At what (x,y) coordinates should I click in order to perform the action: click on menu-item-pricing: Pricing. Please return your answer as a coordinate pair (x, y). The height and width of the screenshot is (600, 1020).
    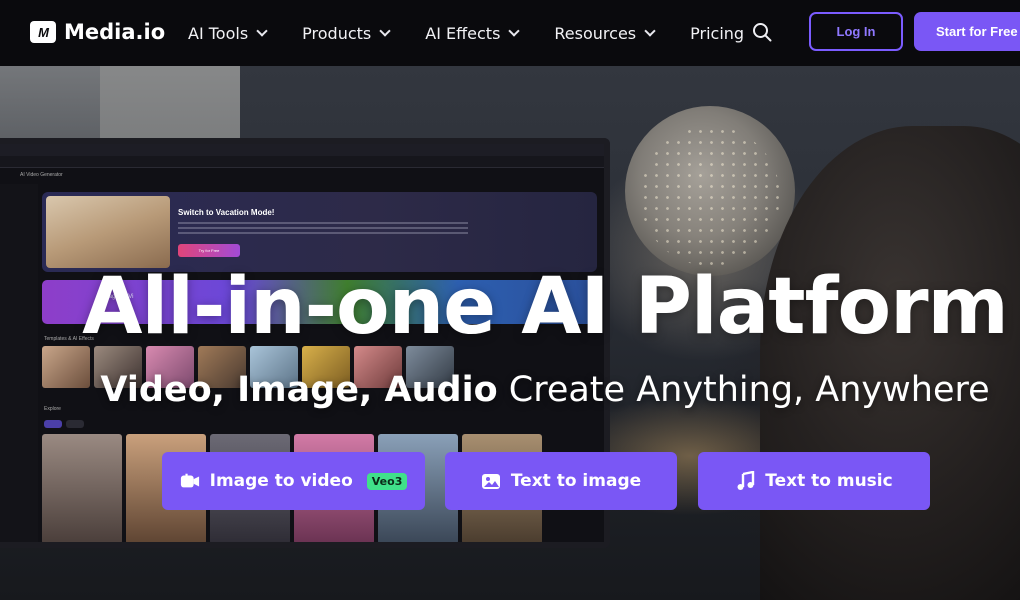
    Looking at the image, I should click on (717, 33).